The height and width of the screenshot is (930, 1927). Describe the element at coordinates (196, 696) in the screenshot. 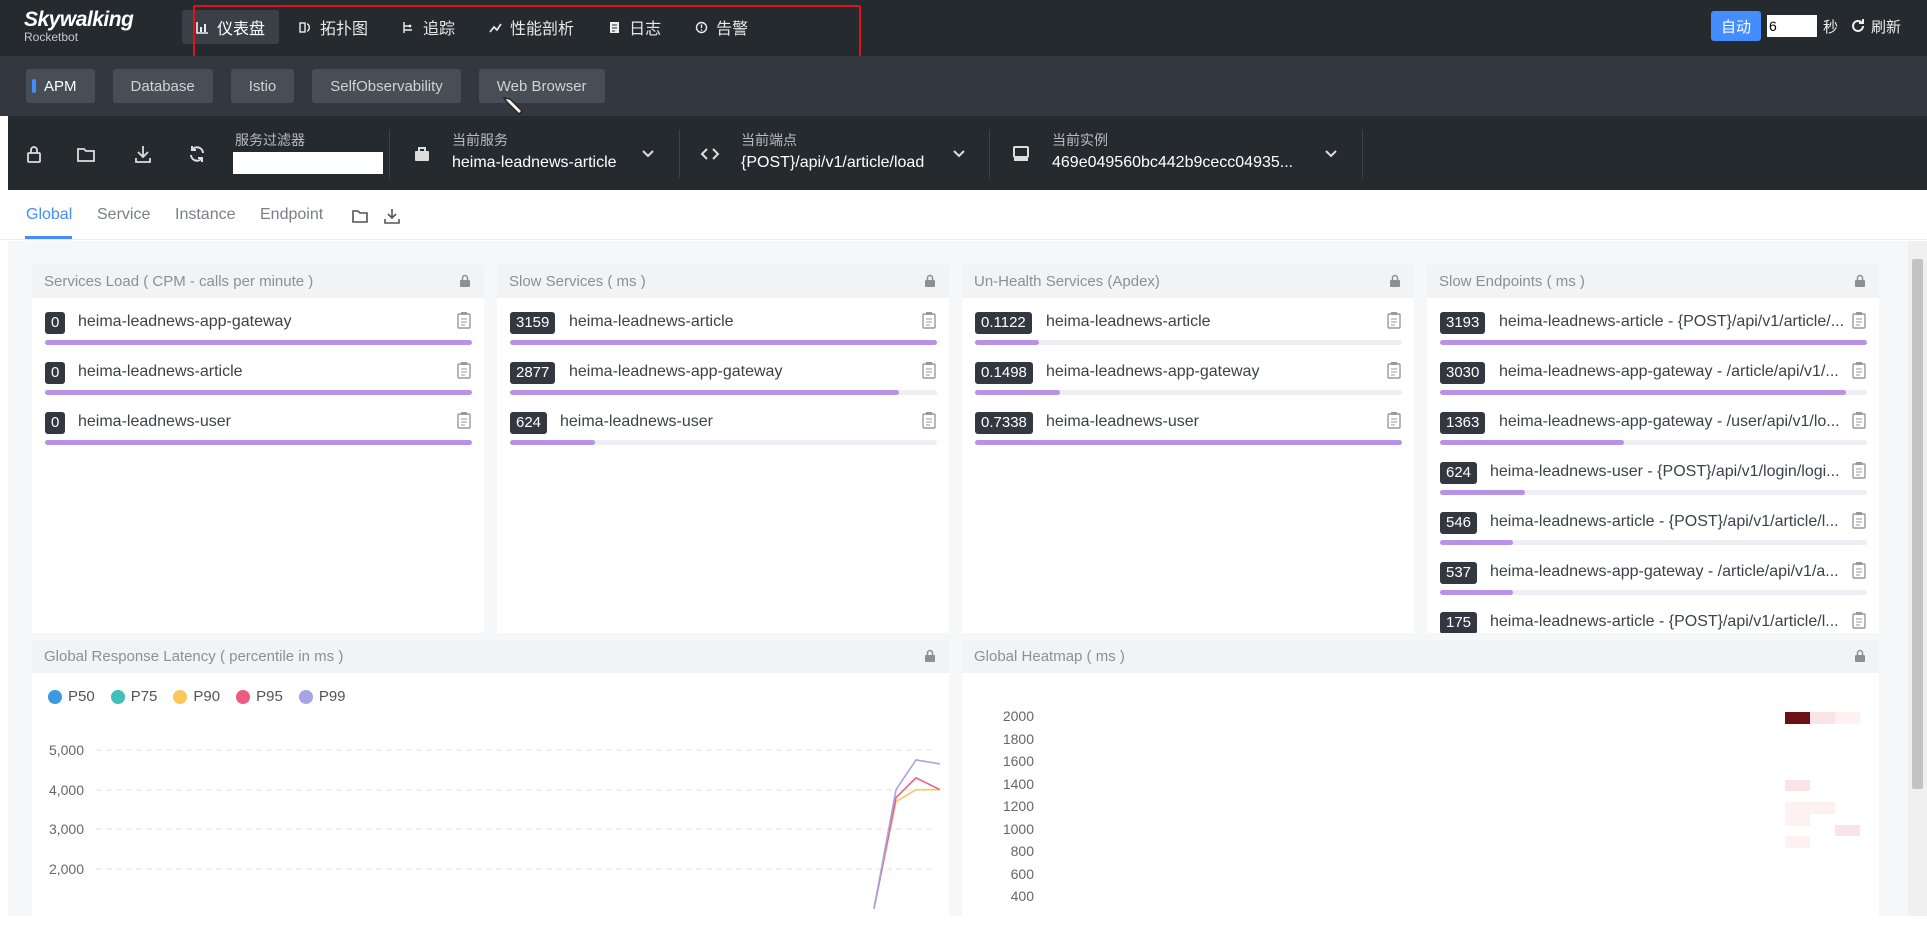

I see `legend-item-p90: P90` at that location.